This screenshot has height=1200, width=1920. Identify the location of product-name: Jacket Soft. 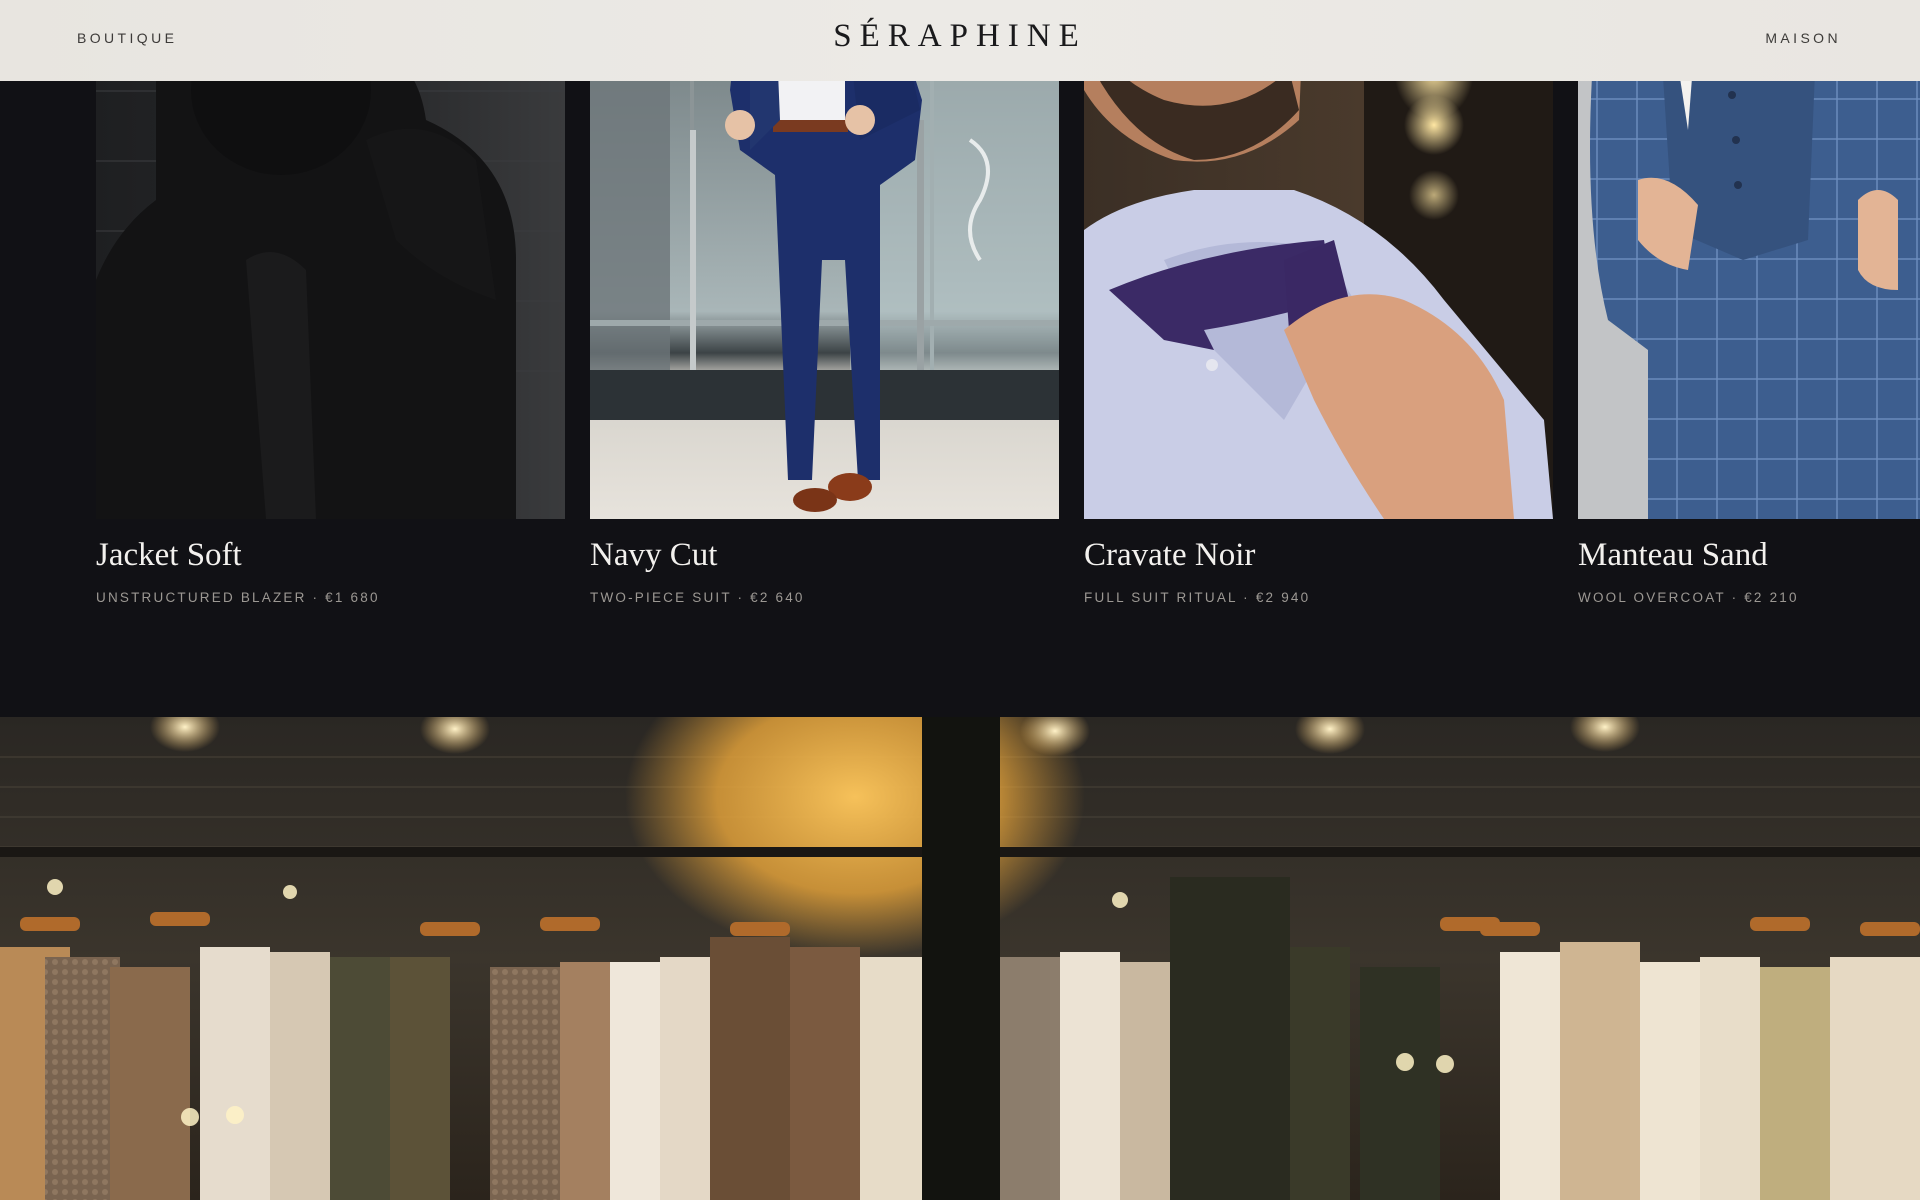
(169, 555).